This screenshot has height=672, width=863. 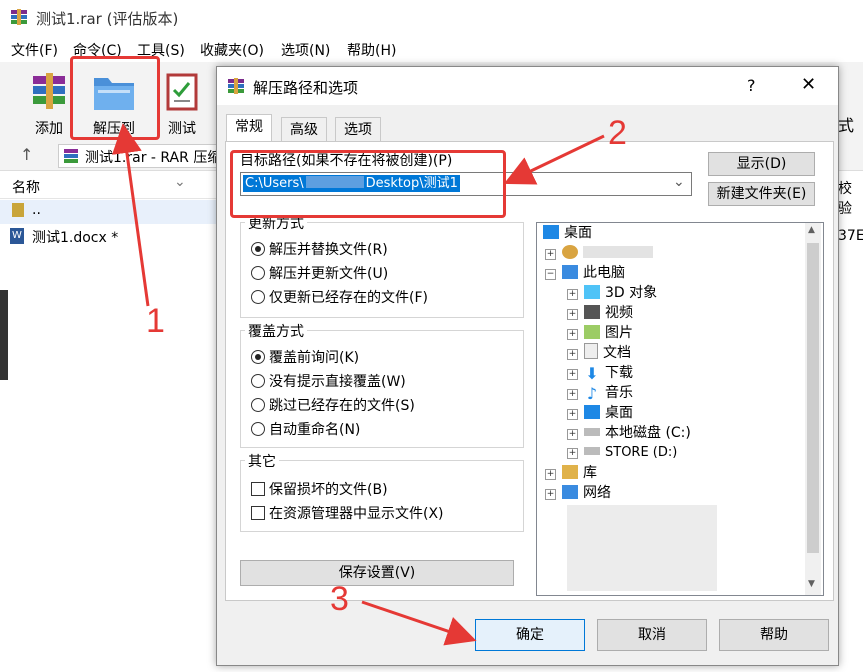 What do you see at coordinates (617, 133) in the screenshot?
I see `annotation-number-2: 2` at bounding box center [617, 133].